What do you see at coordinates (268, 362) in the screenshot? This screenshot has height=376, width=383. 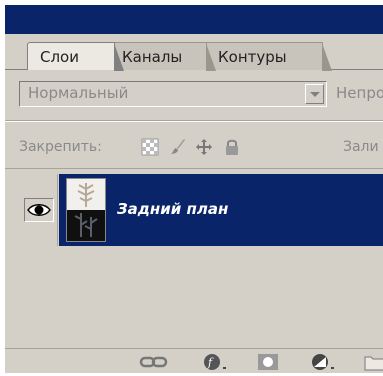 I see `layer-mask-icon` at bounding box center [268, 362].